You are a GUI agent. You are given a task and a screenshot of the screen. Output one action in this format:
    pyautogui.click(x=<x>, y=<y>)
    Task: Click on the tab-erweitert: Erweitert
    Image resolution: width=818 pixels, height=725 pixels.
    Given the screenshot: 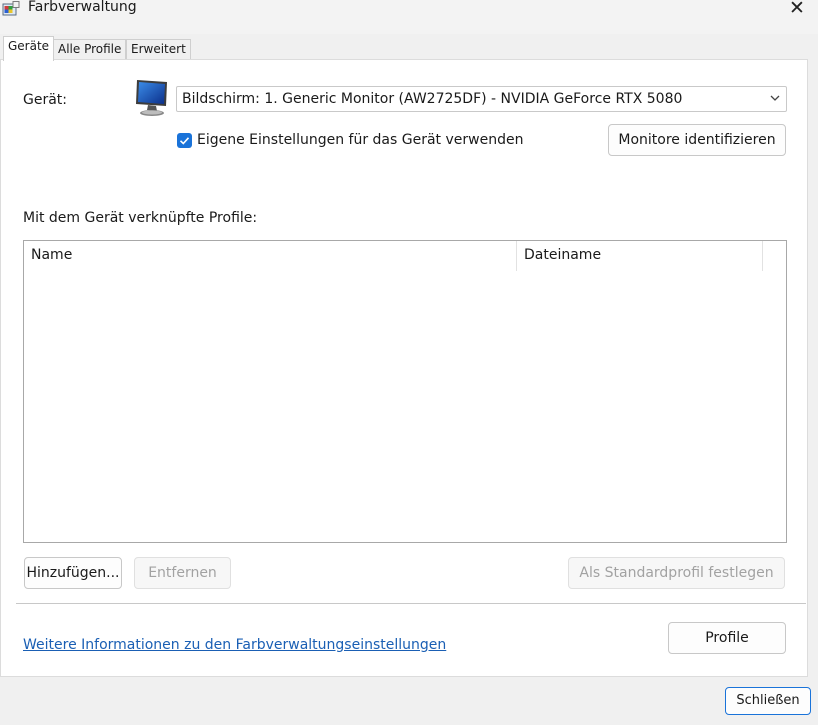 What is the action you would take?
    pyautogui.click(x=158, y=49)
    